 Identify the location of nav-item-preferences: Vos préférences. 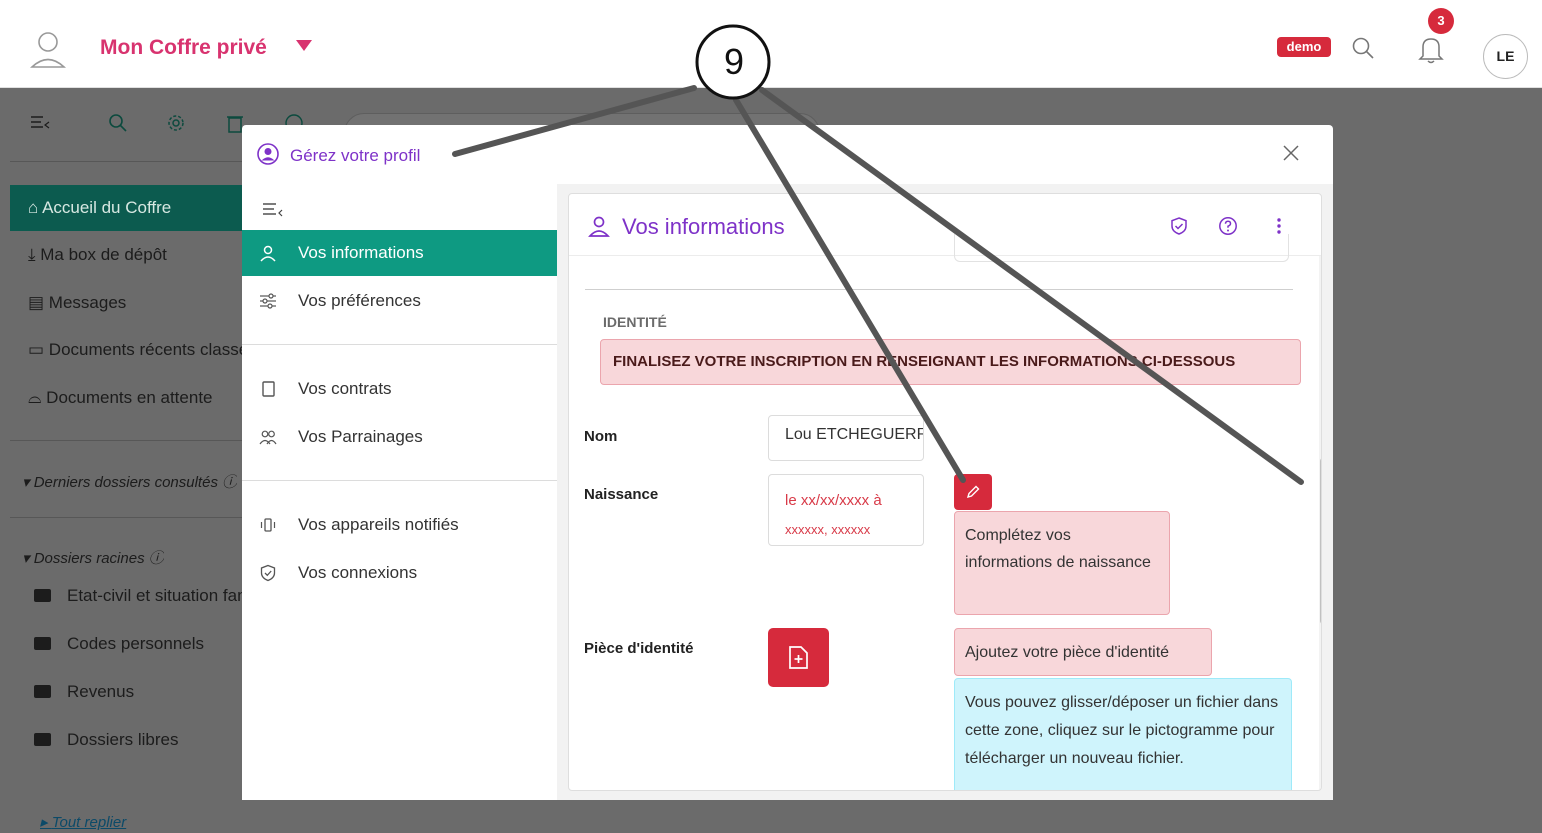
(399, 301).